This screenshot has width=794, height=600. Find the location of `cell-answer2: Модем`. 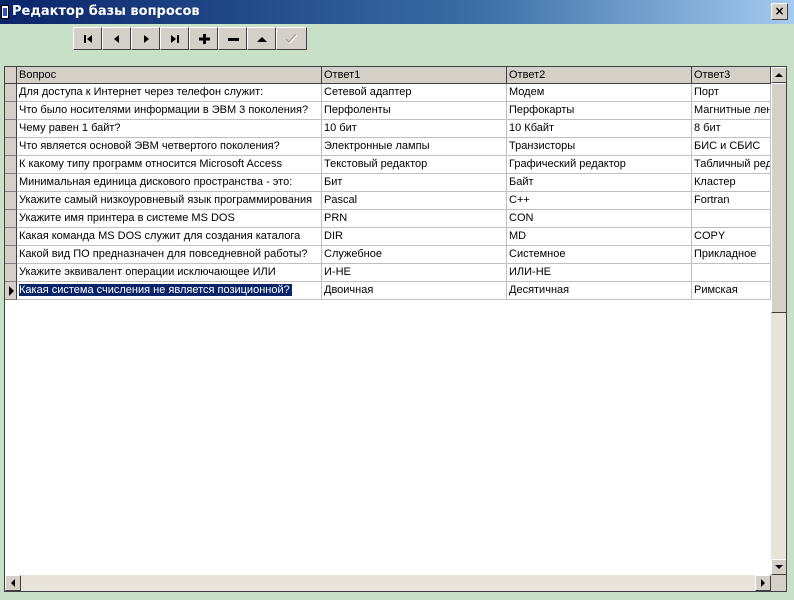

cell-answer2: Модем is located at coordinates (599, 93).